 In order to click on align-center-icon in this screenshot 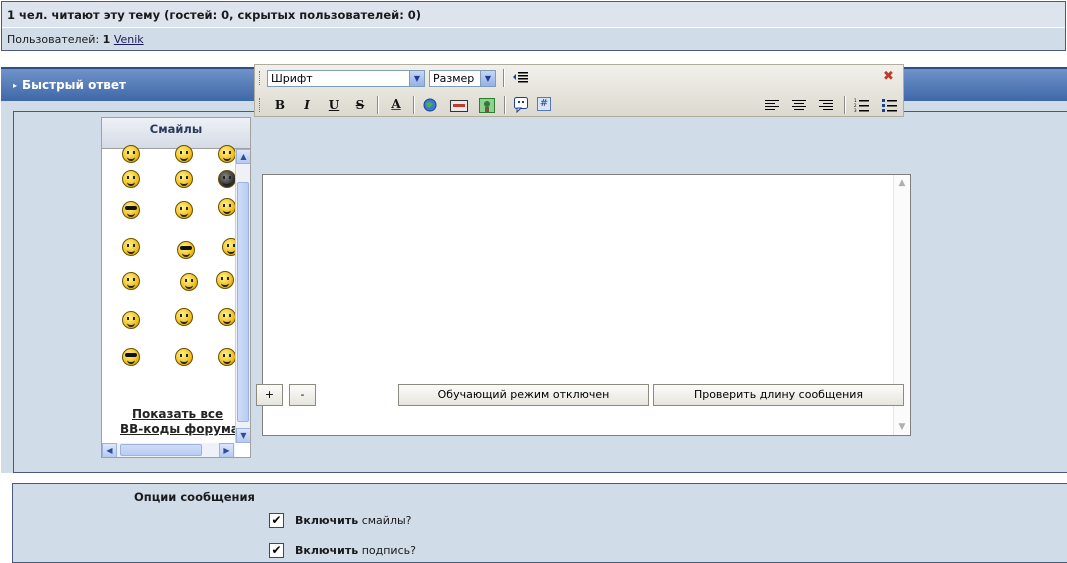, I will do `click(799, 105)`.